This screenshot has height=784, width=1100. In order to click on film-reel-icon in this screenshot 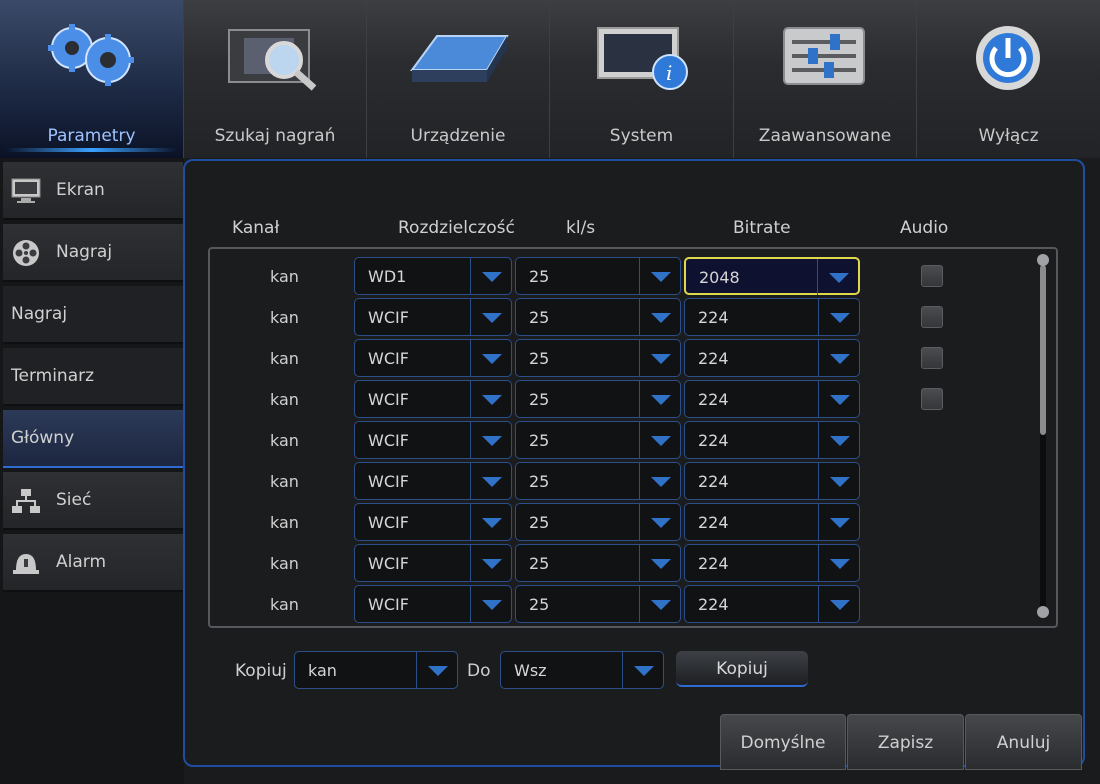, I will do `click(26, 253)`.